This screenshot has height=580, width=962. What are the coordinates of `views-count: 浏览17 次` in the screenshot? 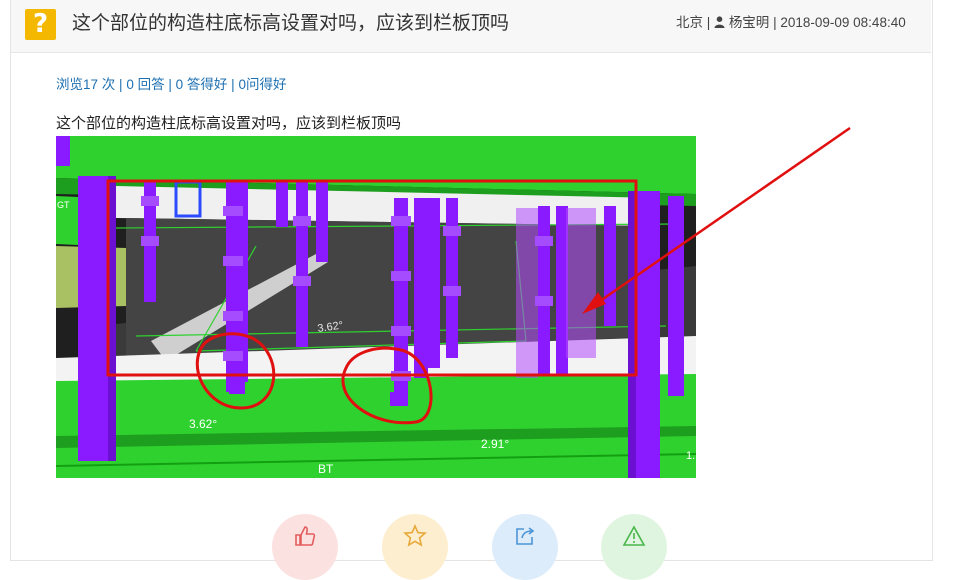 It's located at (86, 84).